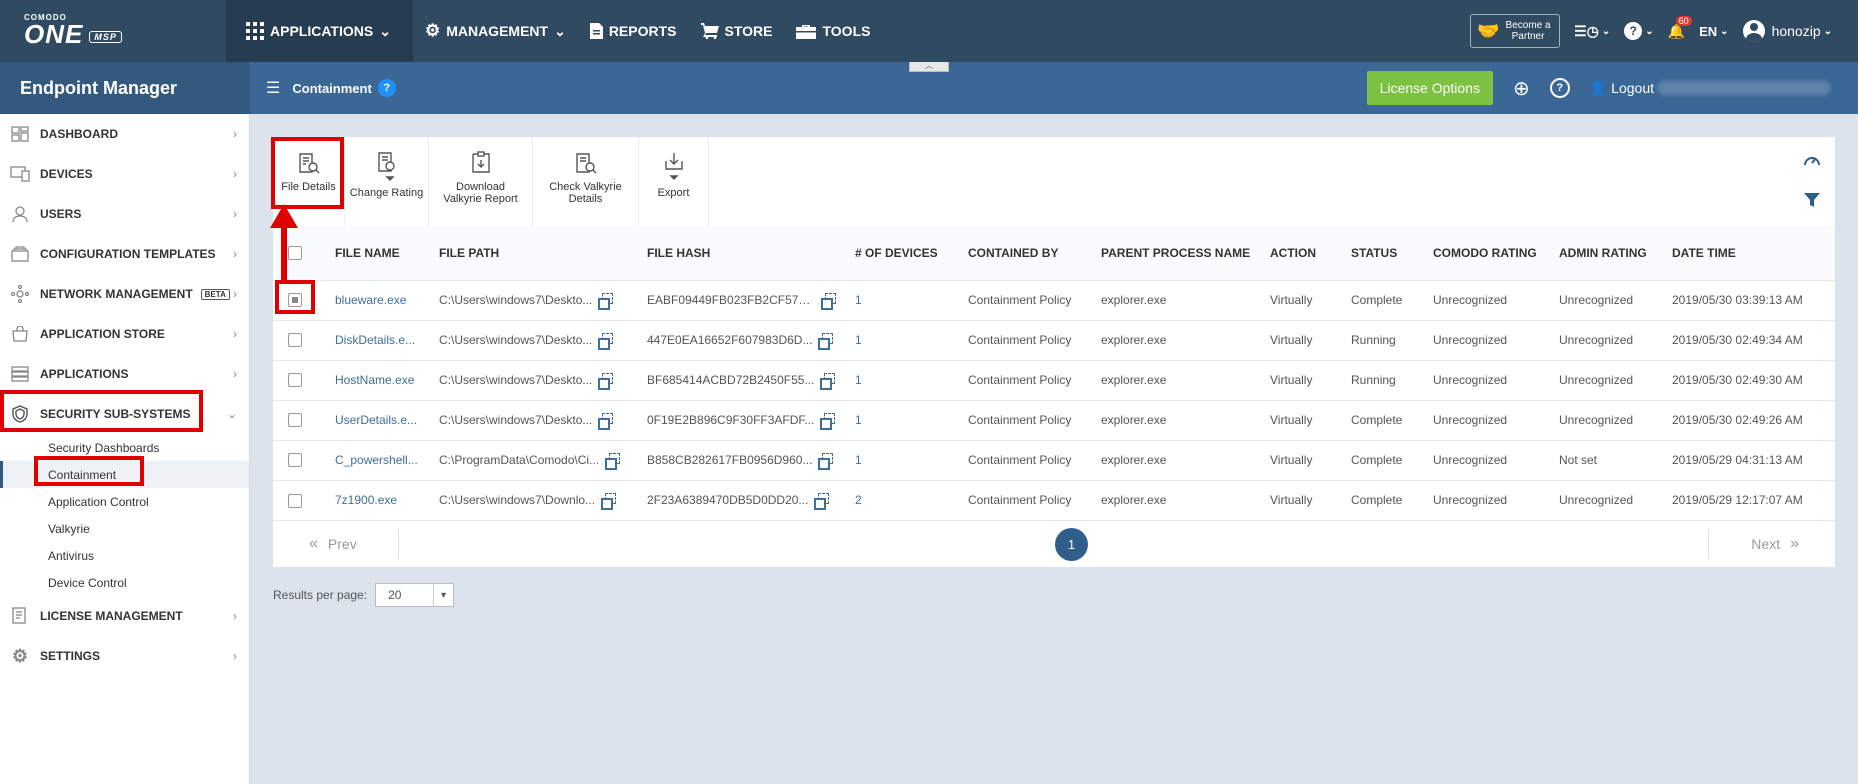  What do you see at coordinates (124, 134) in the screenshot?
I see `sidebar-item-dashboard: DASHBOARD ›` at bounding box center [124, 134].